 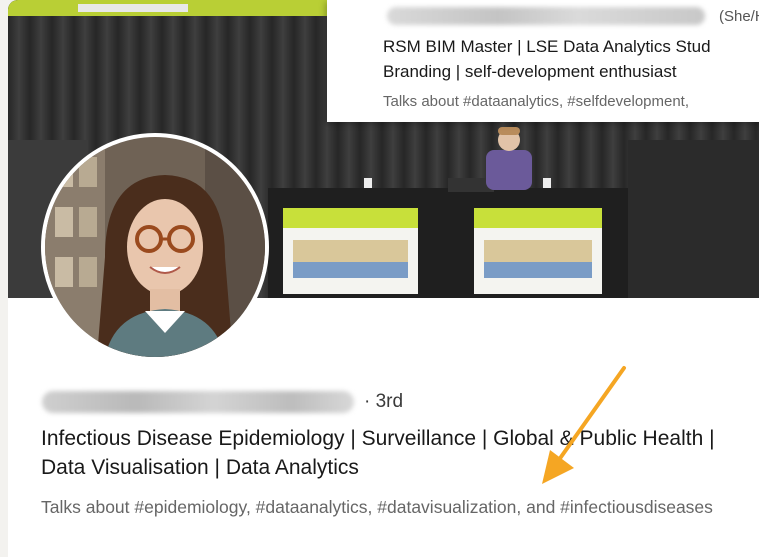 I want to click on profile-name-row: · 3rd, so click(x=222, y=402).